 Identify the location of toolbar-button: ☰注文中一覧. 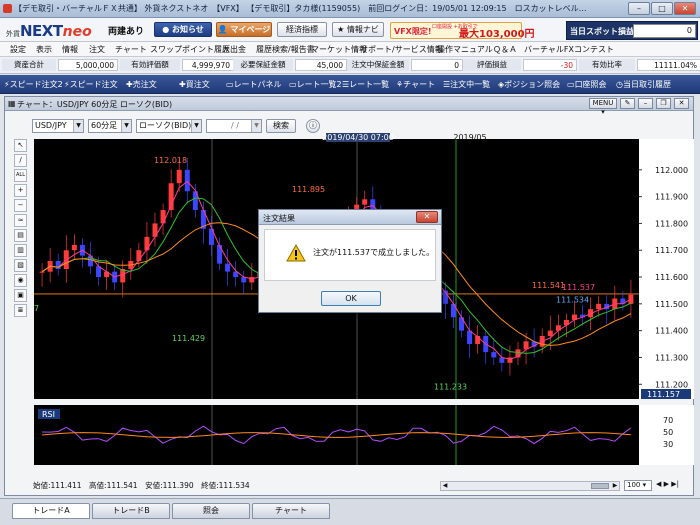
(466, 84).